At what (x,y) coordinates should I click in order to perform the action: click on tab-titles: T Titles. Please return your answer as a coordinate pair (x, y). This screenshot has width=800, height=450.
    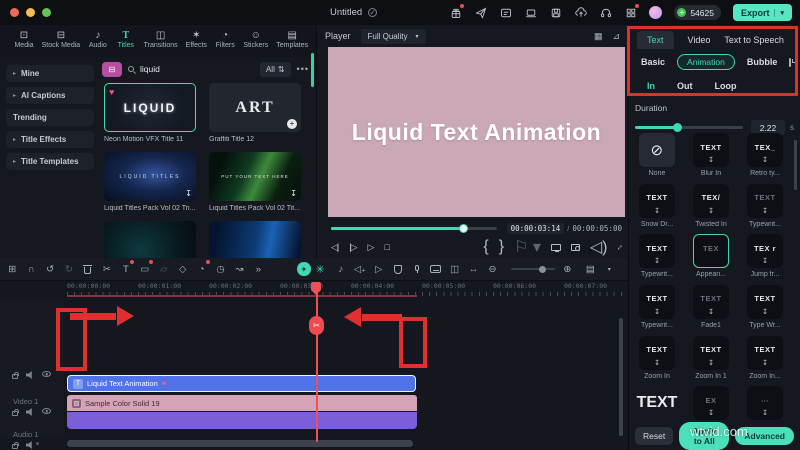
    Looking at the image, I should click on (126, 39).